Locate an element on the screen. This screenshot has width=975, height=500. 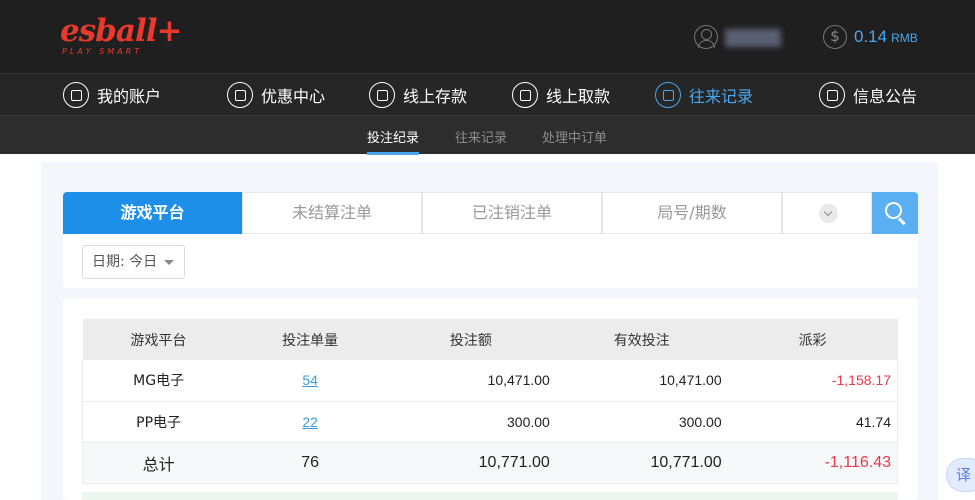
withdraw-icon is located at coordinates (525, 95).